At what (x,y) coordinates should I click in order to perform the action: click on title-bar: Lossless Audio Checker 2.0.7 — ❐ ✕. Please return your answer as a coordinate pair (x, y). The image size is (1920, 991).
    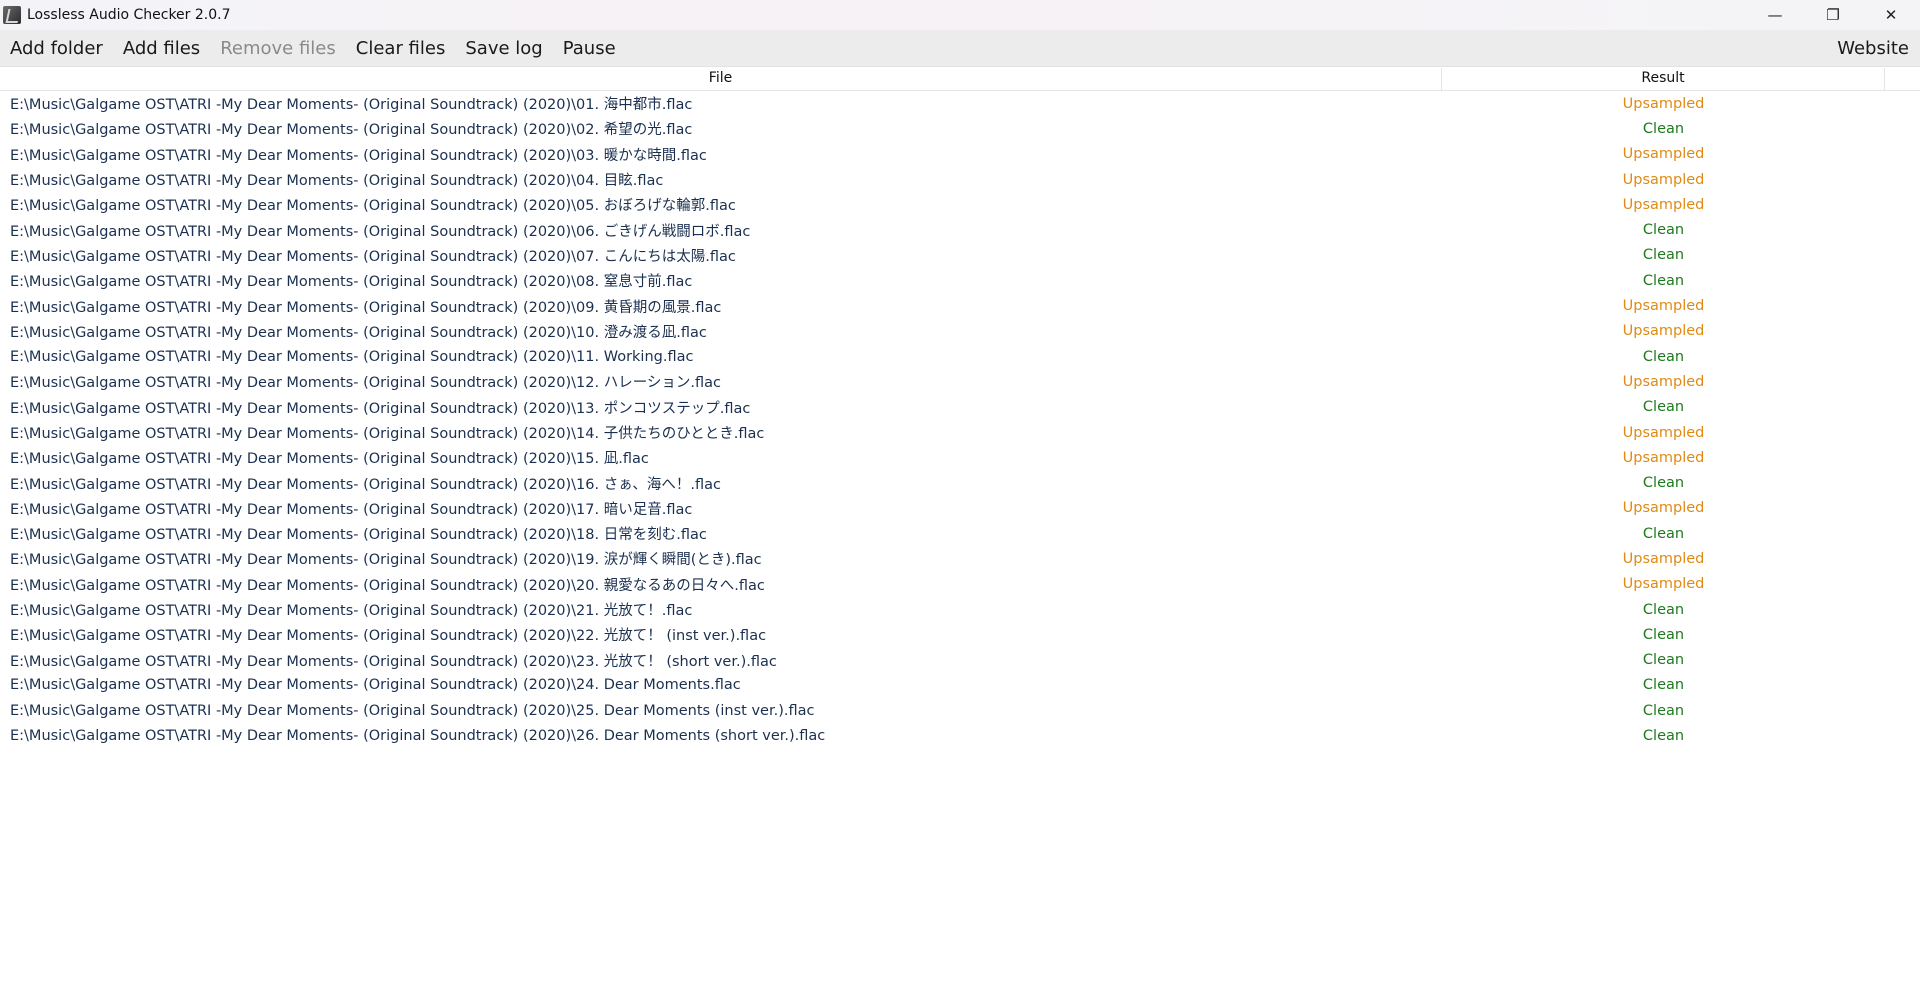
    Looking at the image, I should click on (960, 15).